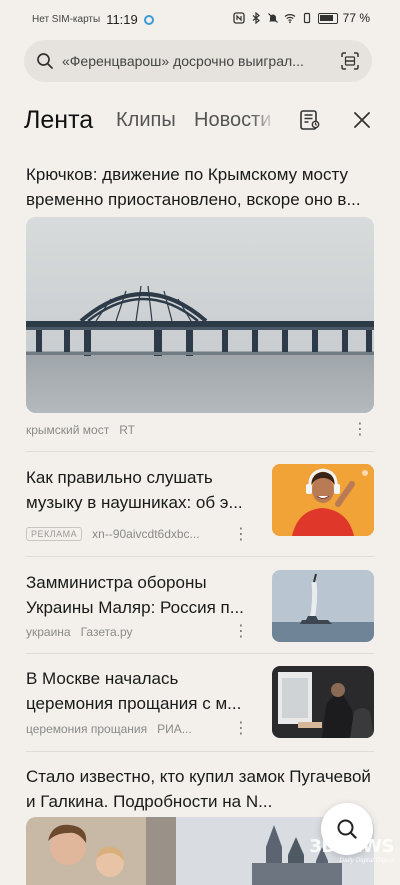  Describe the element at coordinates (122, 19) in the screenshot. I see `clock: 11:19` at that location.